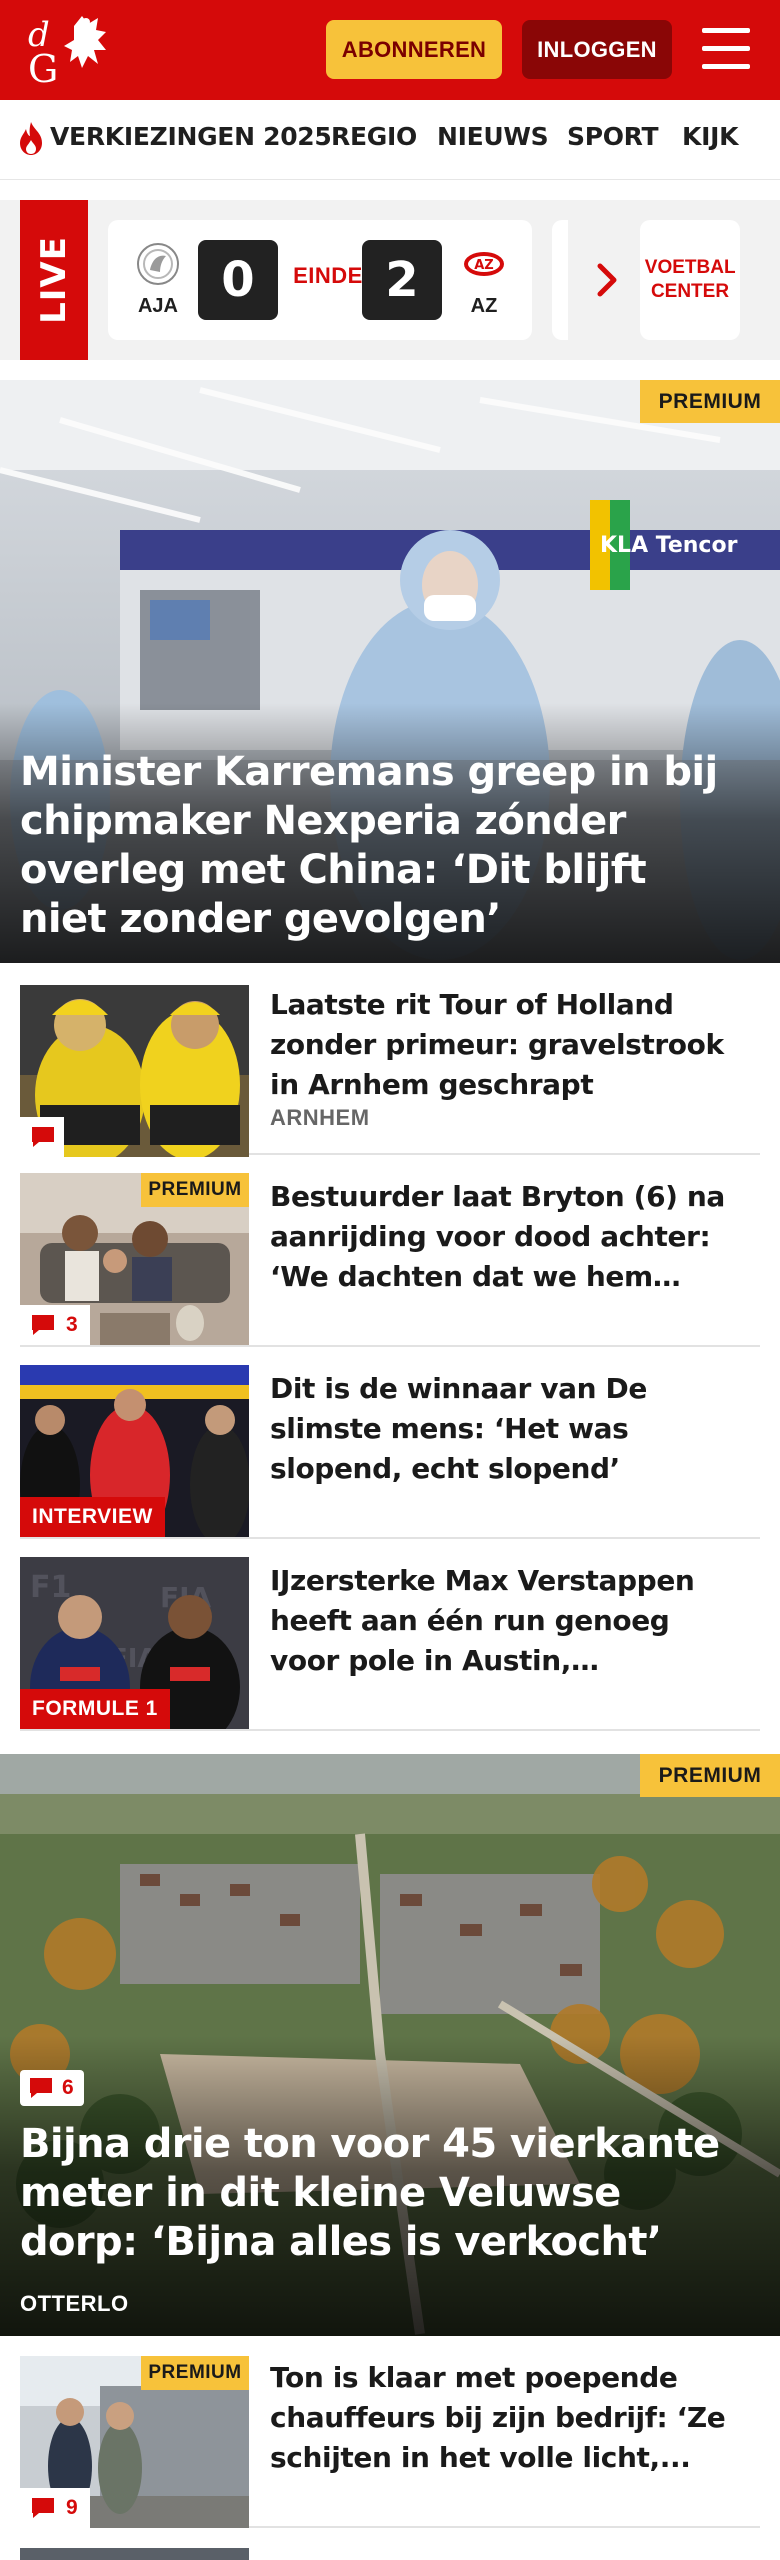 This screenshot has width=780, height=2560. Describe the element at coordinates (95, 1709) in the screenshot. I see `category-badge: FORMULE 1` at that location.